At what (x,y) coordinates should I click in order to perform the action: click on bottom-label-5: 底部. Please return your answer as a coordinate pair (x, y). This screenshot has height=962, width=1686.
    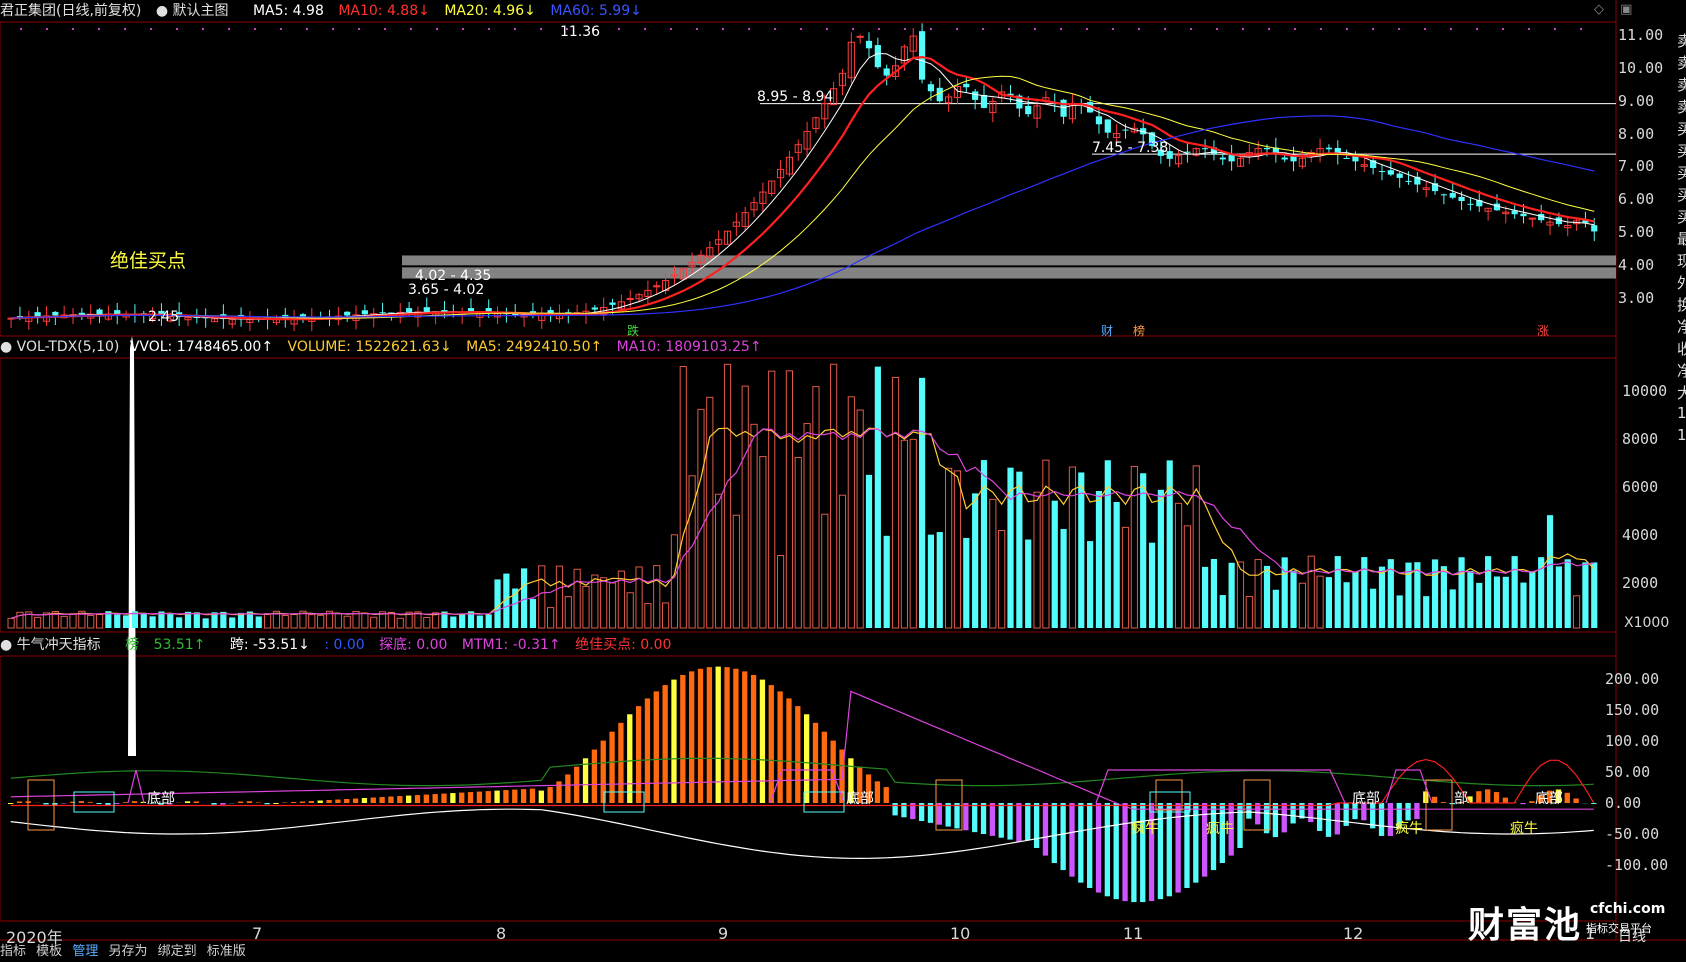
    Looking at the image, I should click on (1549, 799).